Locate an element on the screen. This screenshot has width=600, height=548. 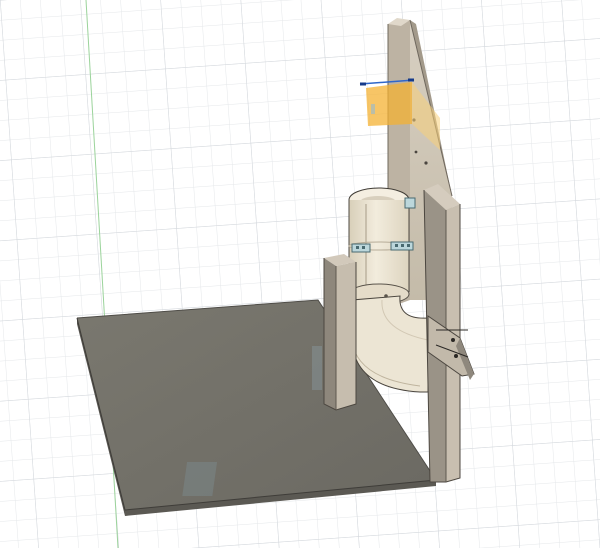
drum-clip-left is located at coordinates (361, 248).